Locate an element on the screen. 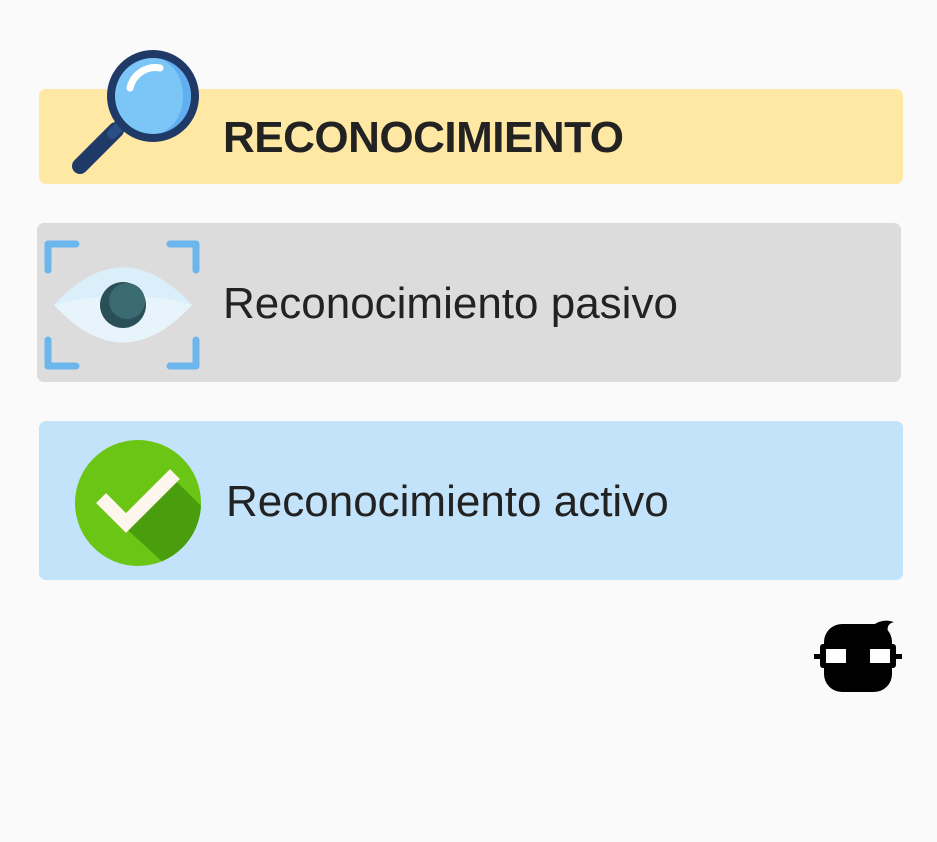 The image size is (937, 842). eye-icon is located at coordinates (122, 305).